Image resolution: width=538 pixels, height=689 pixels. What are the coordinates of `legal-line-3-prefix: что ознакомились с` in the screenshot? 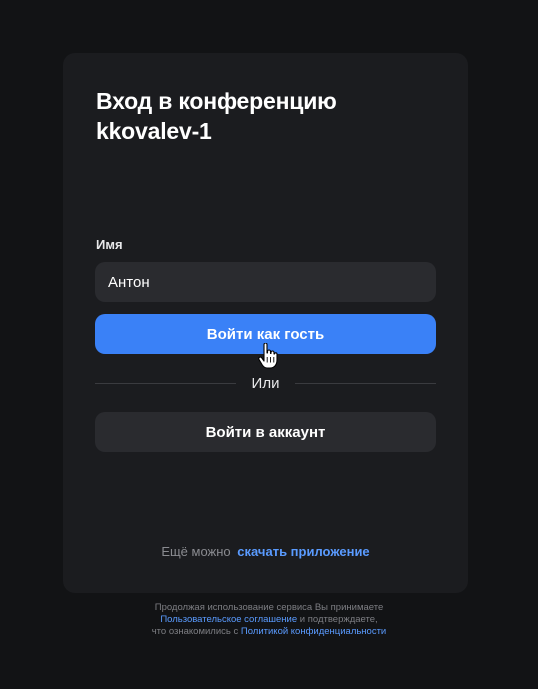 It's located at (196, 631).